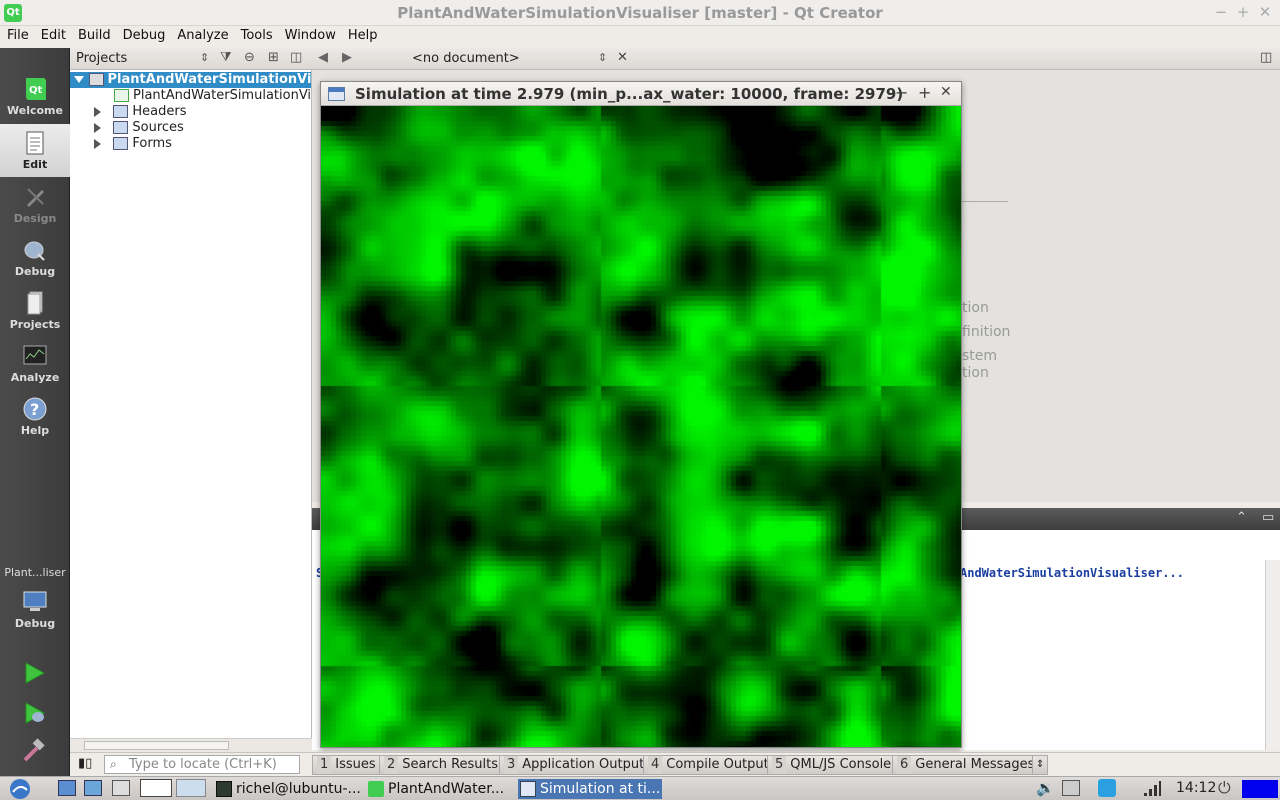  I want to click on mode-projects: Projects, so click(35, 310).